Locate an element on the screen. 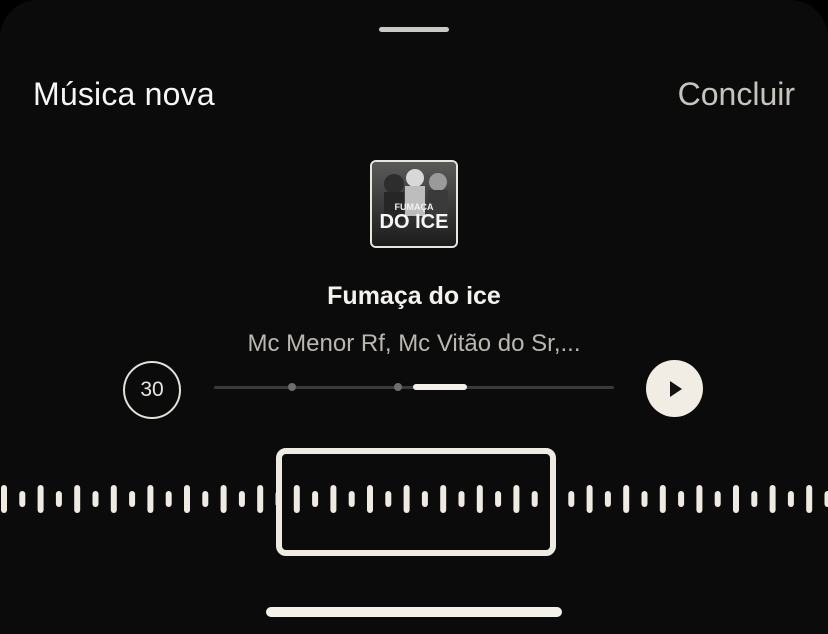 The height and width of the screenshot is (634, 828). album-art: FUMAÇA DO ICE is located at coordinates (414, 204).